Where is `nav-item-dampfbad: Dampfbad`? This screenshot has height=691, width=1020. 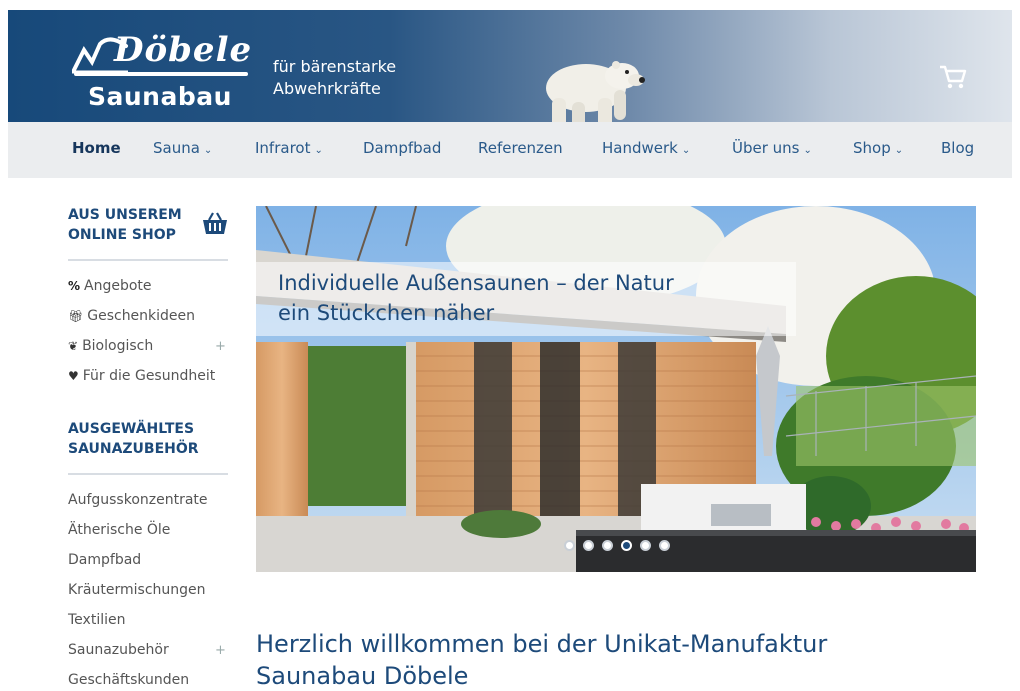
nav-item-dampfbad: Dampfbad is located at coordinates (402, 148).